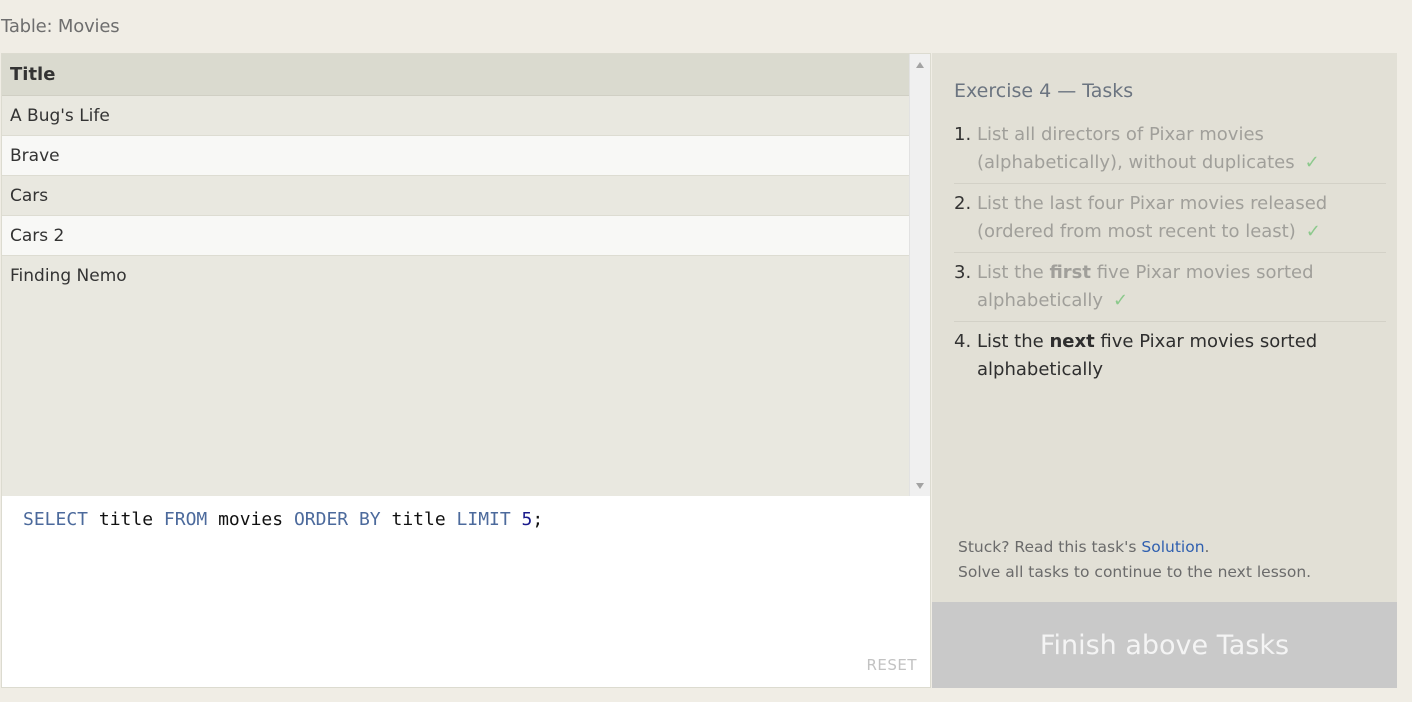  What do you see at coordinates (250, 519) in the screenshot?
I see `sql-token: movies` at bounding box center [250, 519].